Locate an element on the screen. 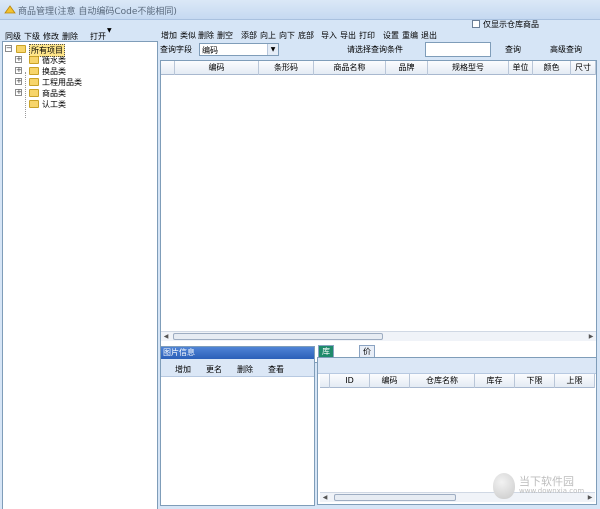  image-view-button: 查看 is located at coordinates (276, 369).